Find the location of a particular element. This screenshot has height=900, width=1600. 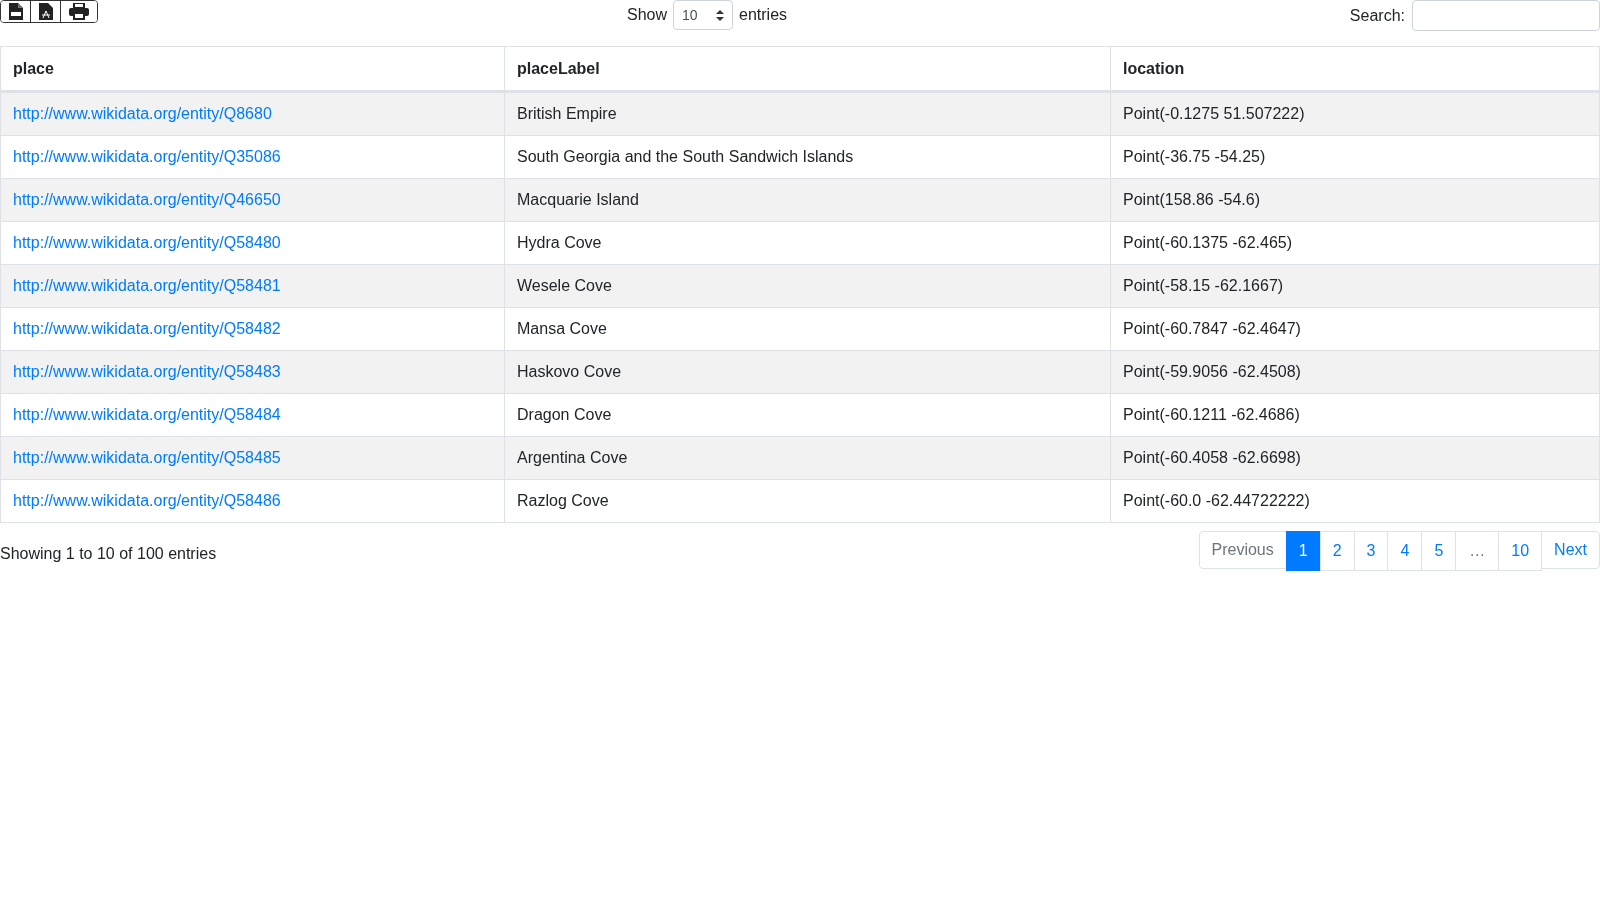

csv-export-button is located at coordinates (16, 11).